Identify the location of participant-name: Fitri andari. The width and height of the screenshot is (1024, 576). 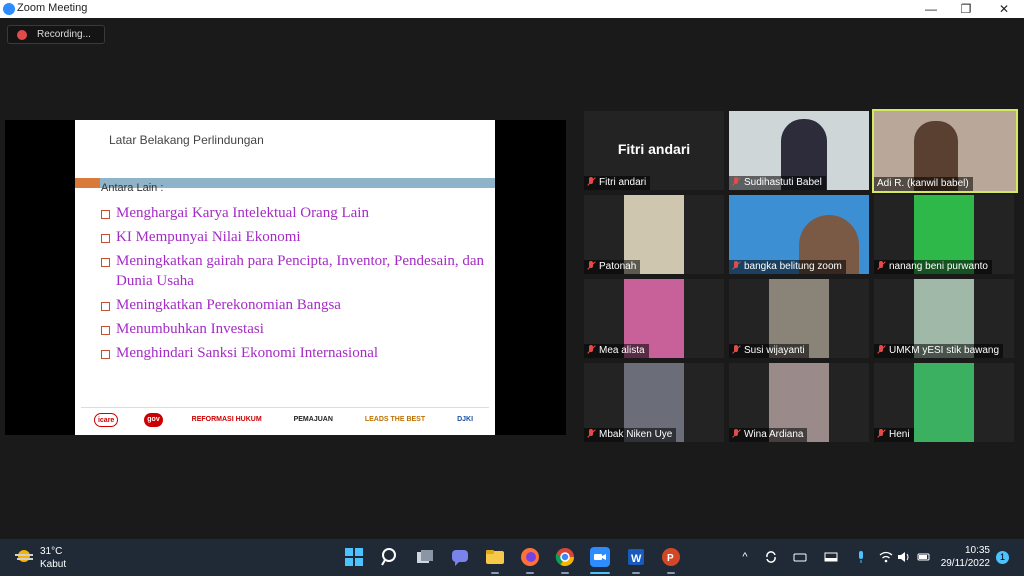
(623, 182).